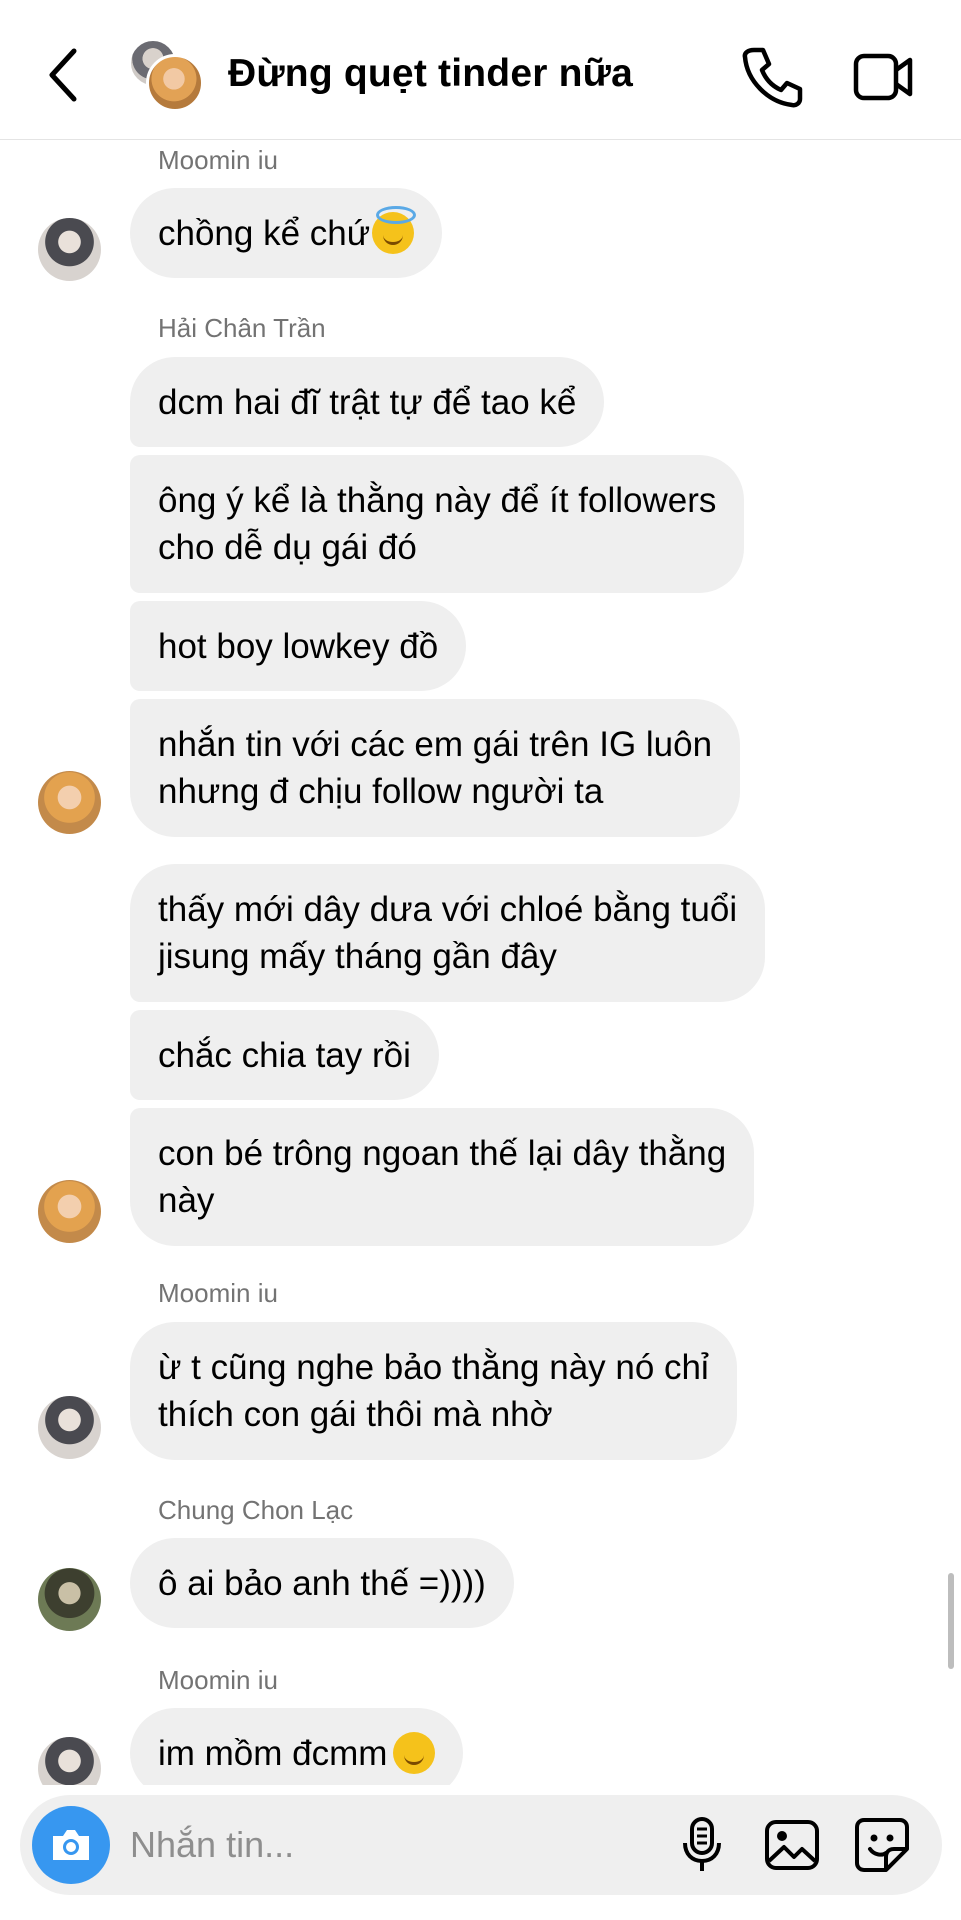 Image resolution: width=961 pixels, height=1920 pixels. I want to click on message-bubble: ô ai bảo anh thế =)))), so click(322, 1583).